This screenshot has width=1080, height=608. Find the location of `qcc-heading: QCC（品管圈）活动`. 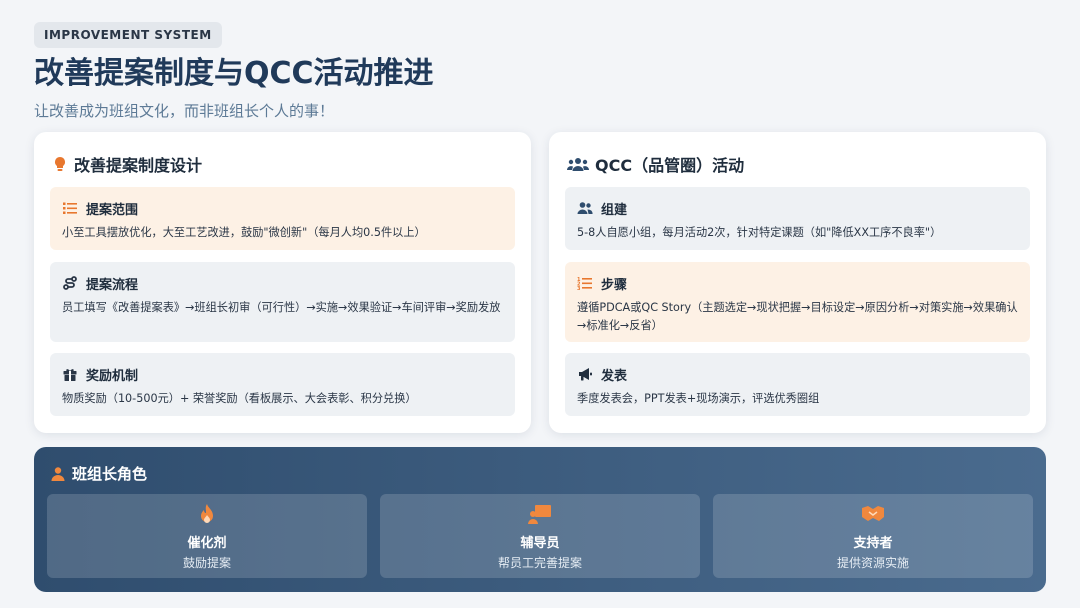

qcc-heading: QCC（品管圈）活动 is located at coordinates (655, 164).